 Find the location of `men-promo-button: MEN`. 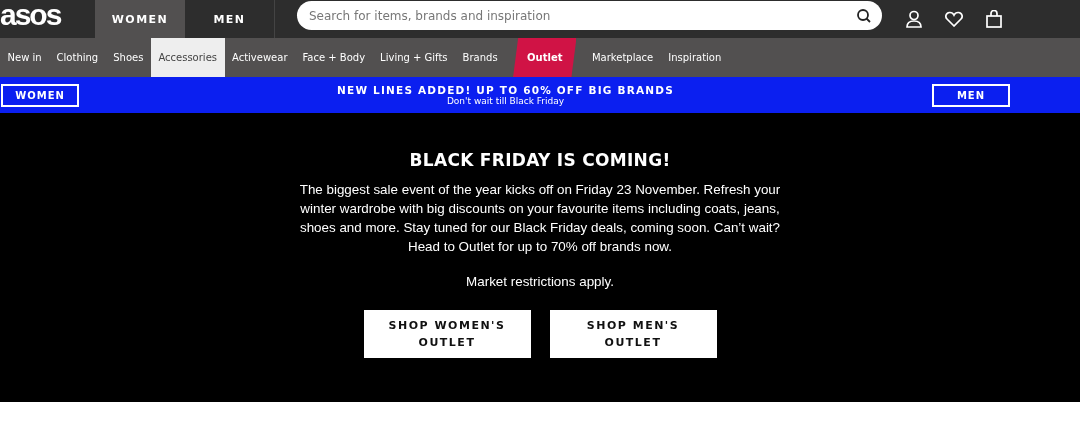

men-promo-button: MEN is located at coordinates (971, 95).